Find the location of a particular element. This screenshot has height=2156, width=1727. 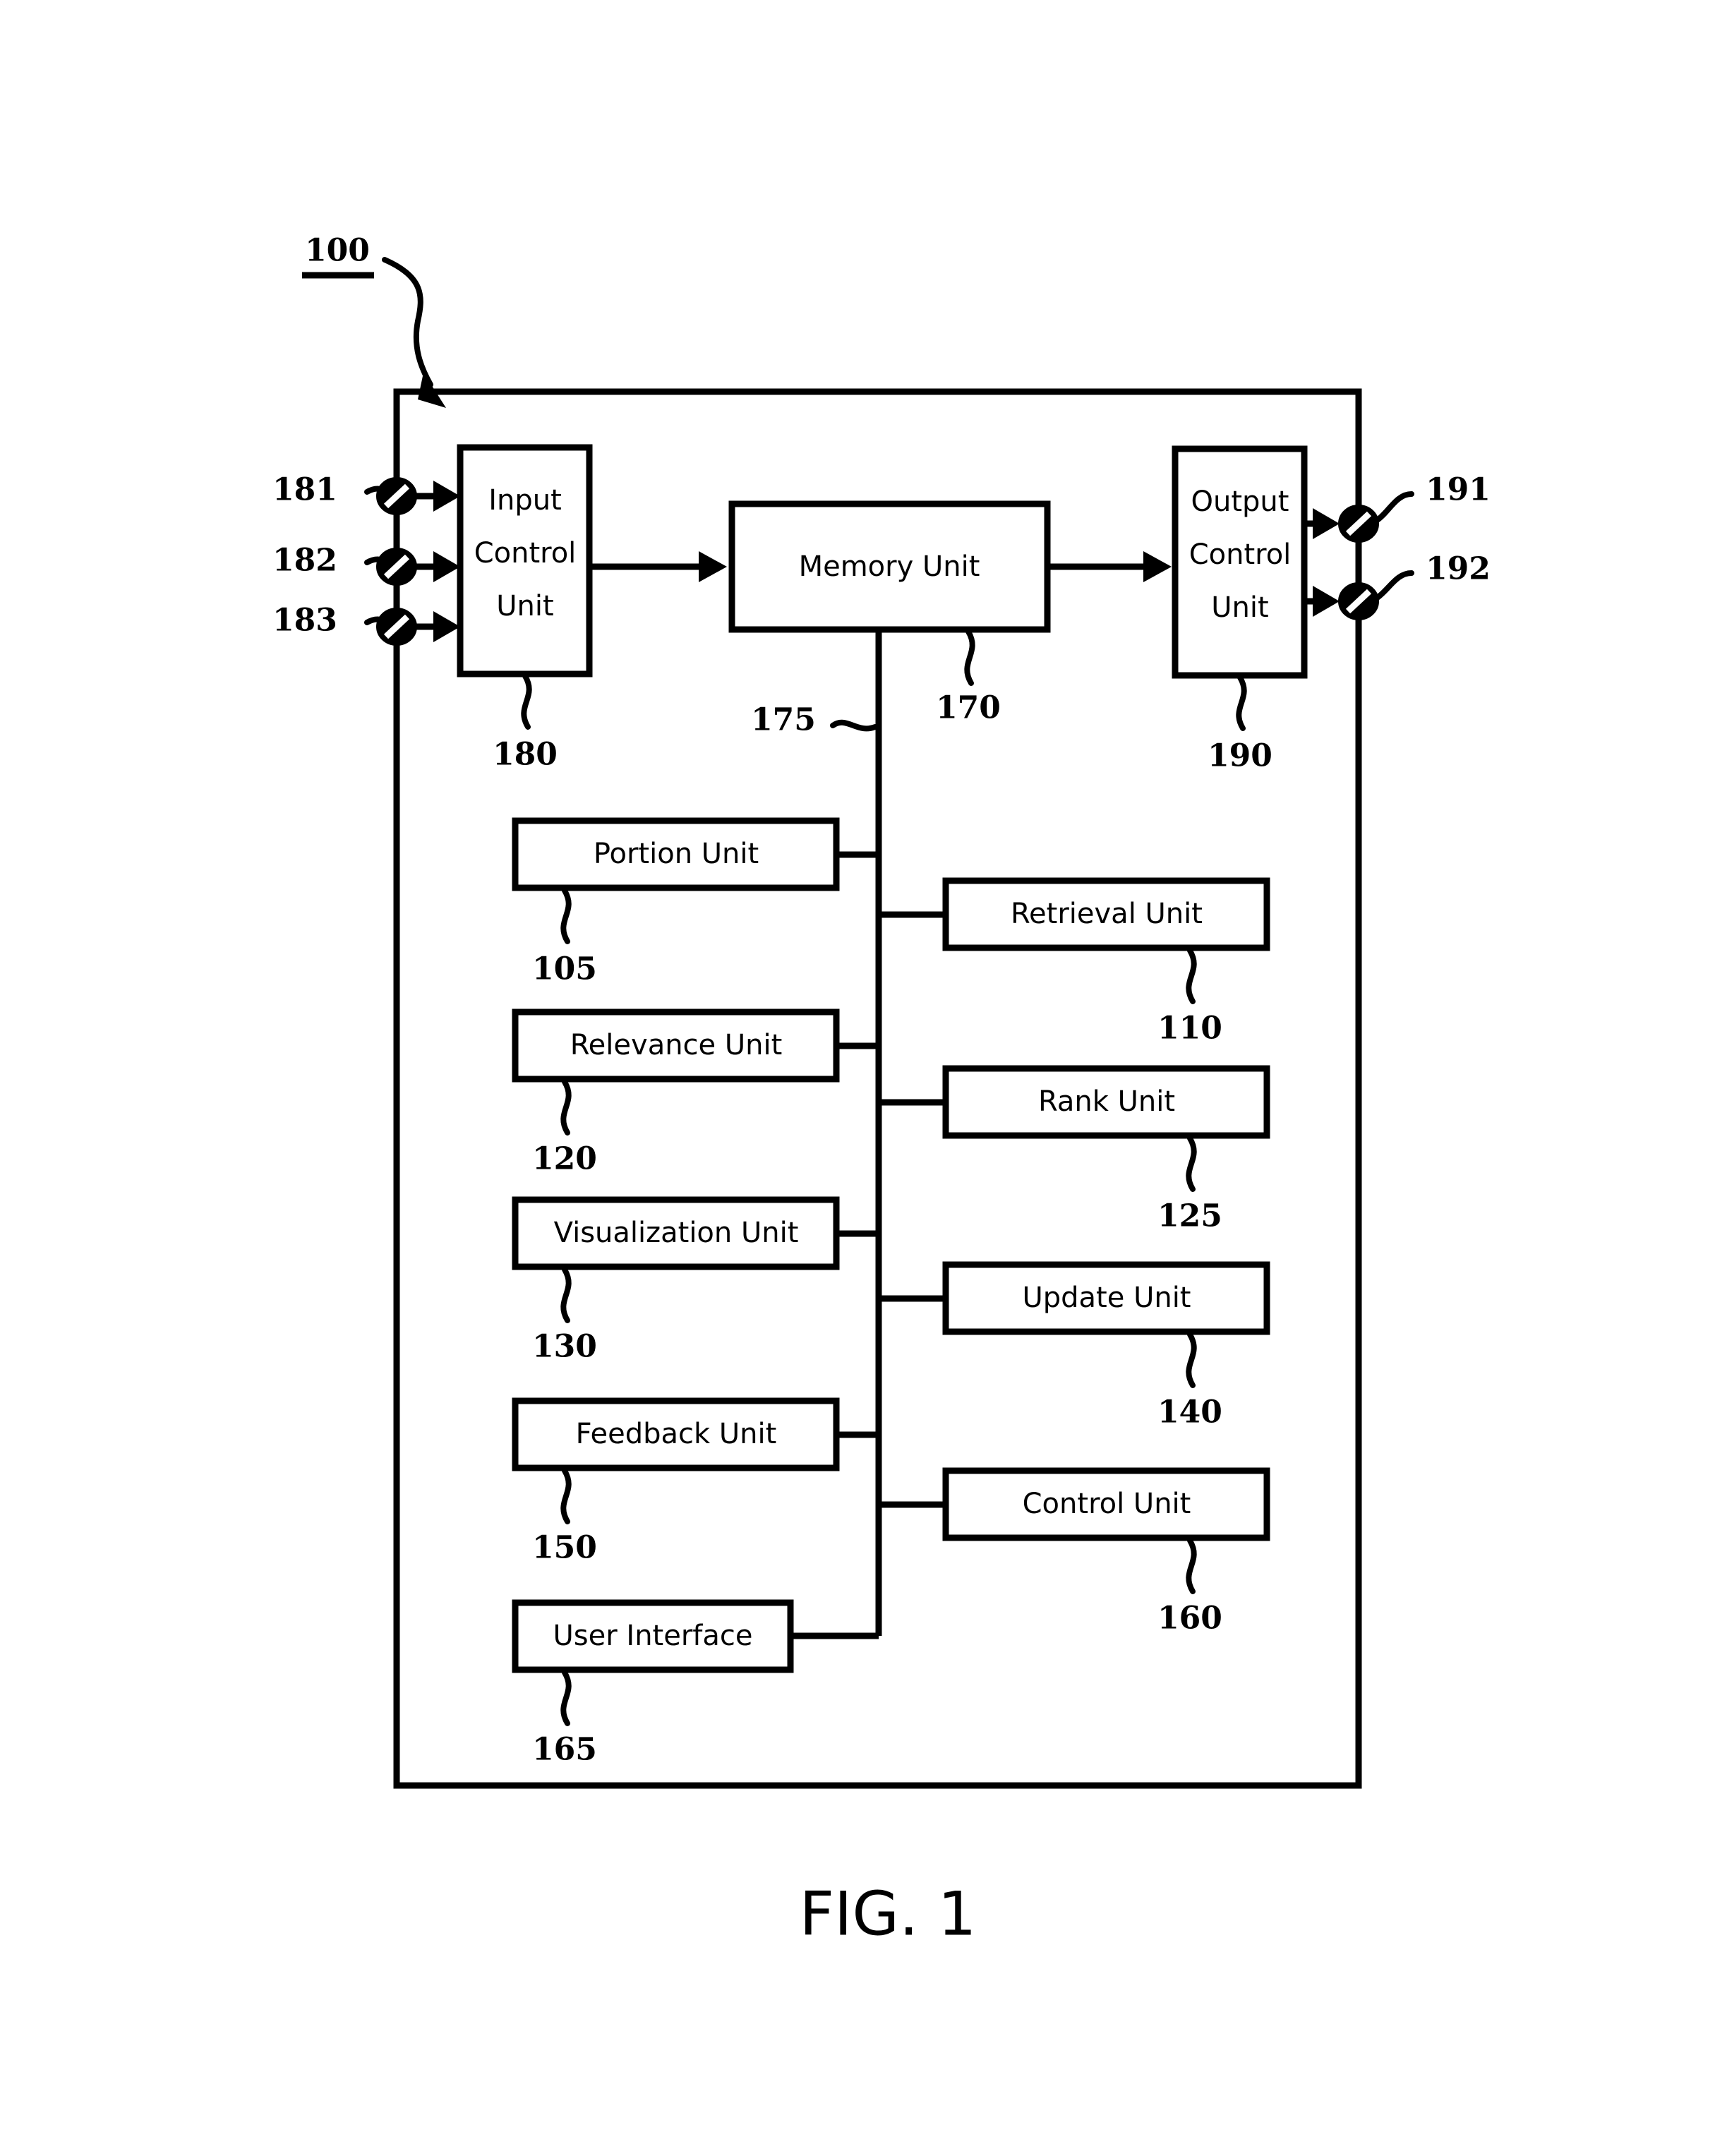

input-control-unit-label-line3: Unit is located at coordinates (524, 606).